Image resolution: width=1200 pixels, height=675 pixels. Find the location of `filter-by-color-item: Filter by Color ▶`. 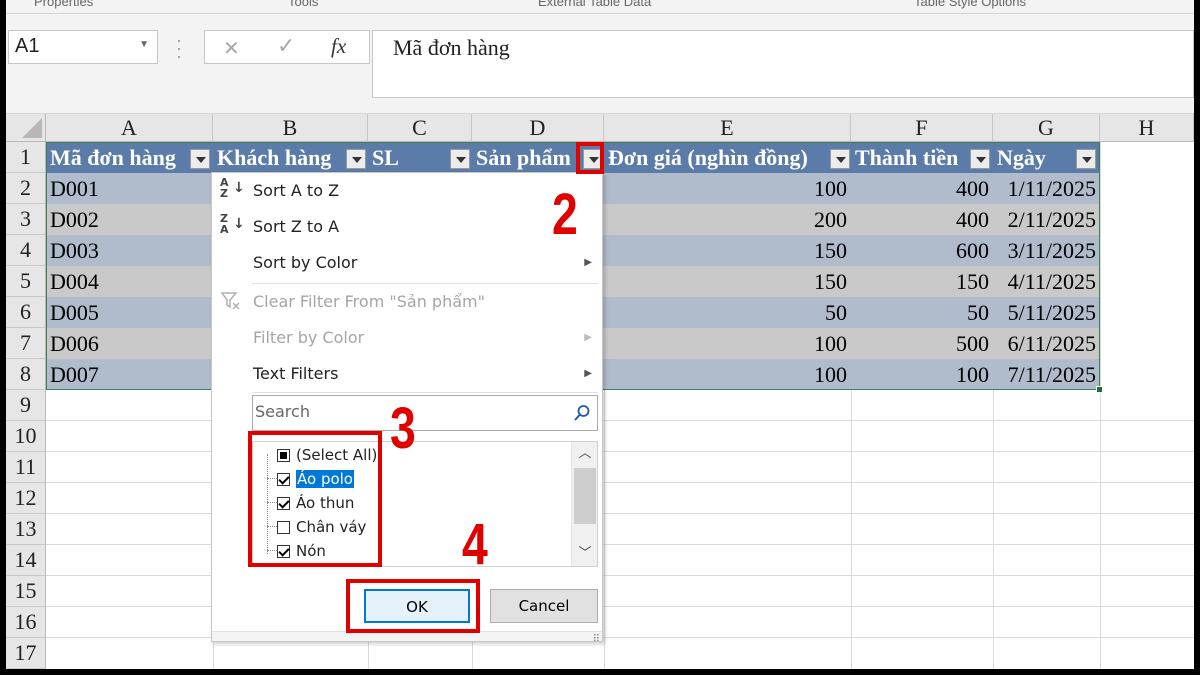

filter-by-color-item: Filter by Color ▶ is located at coordinates (407, 338).